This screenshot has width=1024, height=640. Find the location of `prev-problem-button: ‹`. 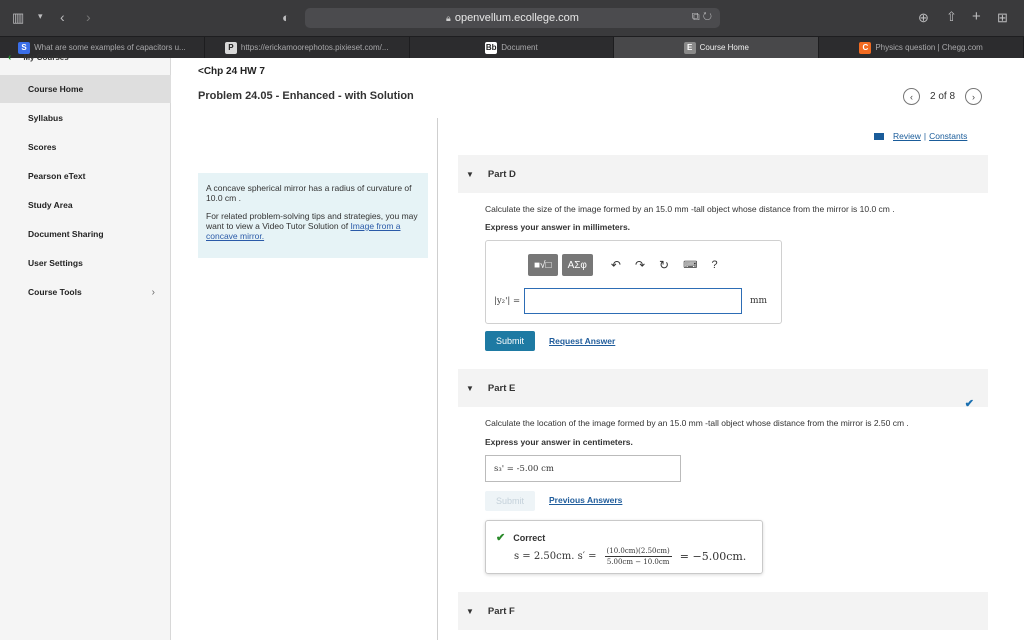

prev-problem-button: ‹ is located at coordinates (911, 96).